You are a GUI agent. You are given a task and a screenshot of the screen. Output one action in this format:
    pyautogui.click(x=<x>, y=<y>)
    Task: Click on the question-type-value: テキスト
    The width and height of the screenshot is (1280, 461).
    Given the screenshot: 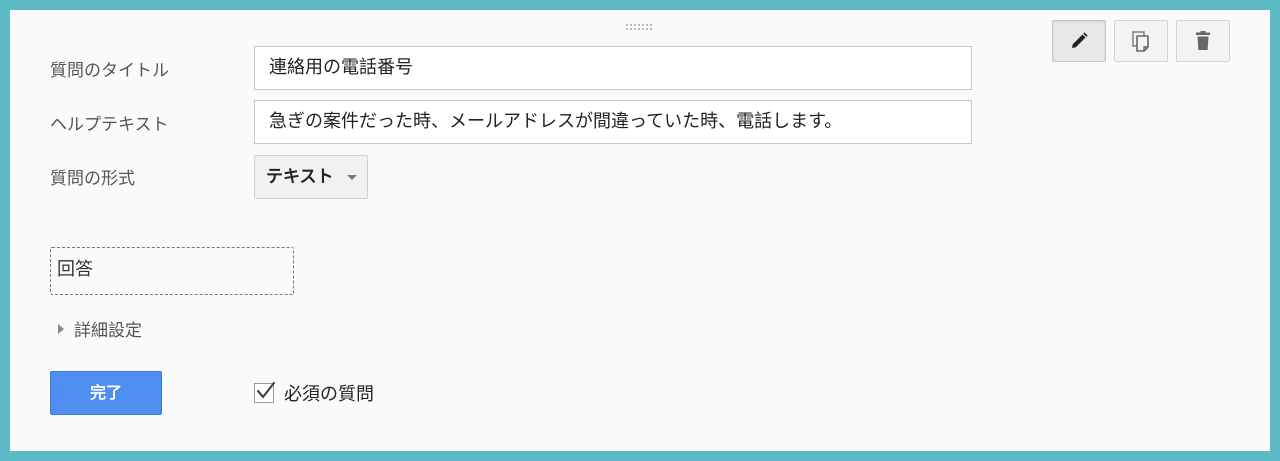 What is the action you would take?
    pyautogui.click(x=300, y=177)
    